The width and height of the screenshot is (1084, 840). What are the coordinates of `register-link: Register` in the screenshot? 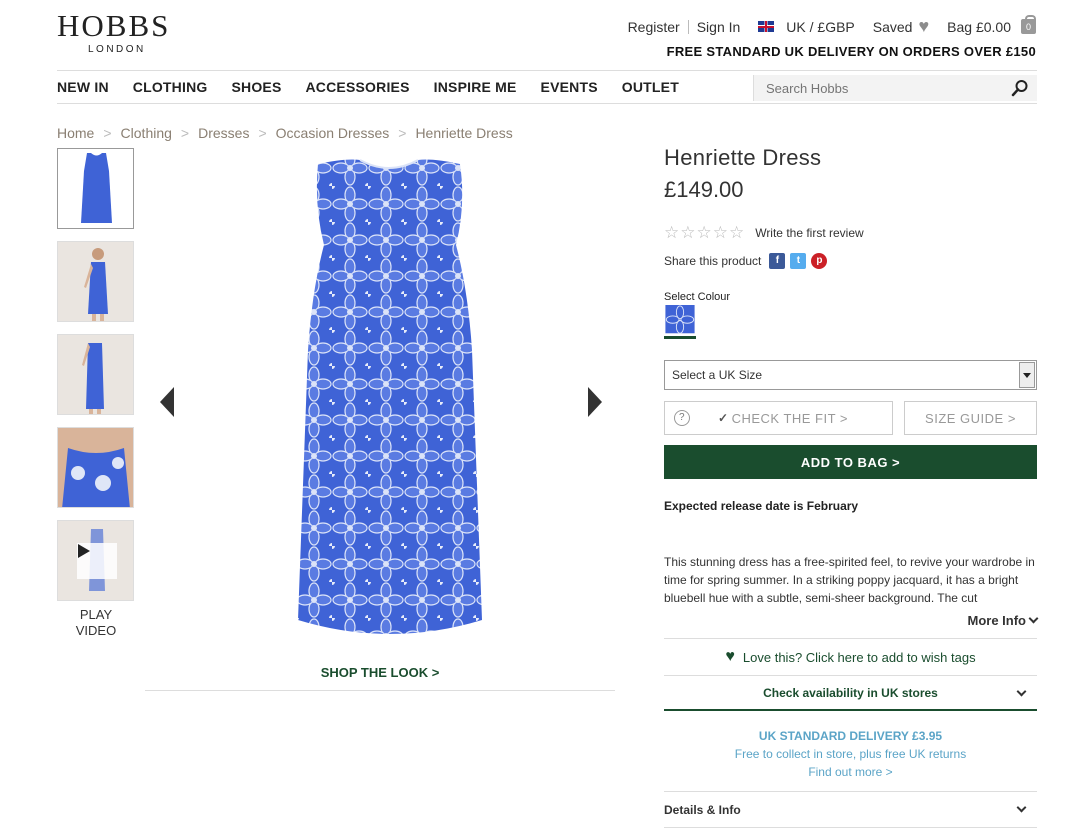 It's located at (654, 27).